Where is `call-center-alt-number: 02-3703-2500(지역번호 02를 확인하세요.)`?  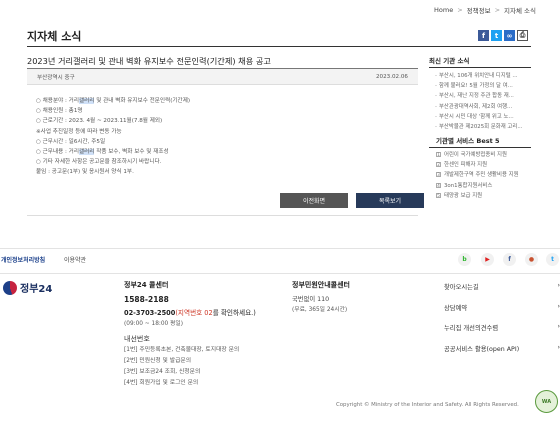 call-center-alt-number: 02-3703-2500(지역번호 02를 확인하세요.) is located at coordinates (190, 313).